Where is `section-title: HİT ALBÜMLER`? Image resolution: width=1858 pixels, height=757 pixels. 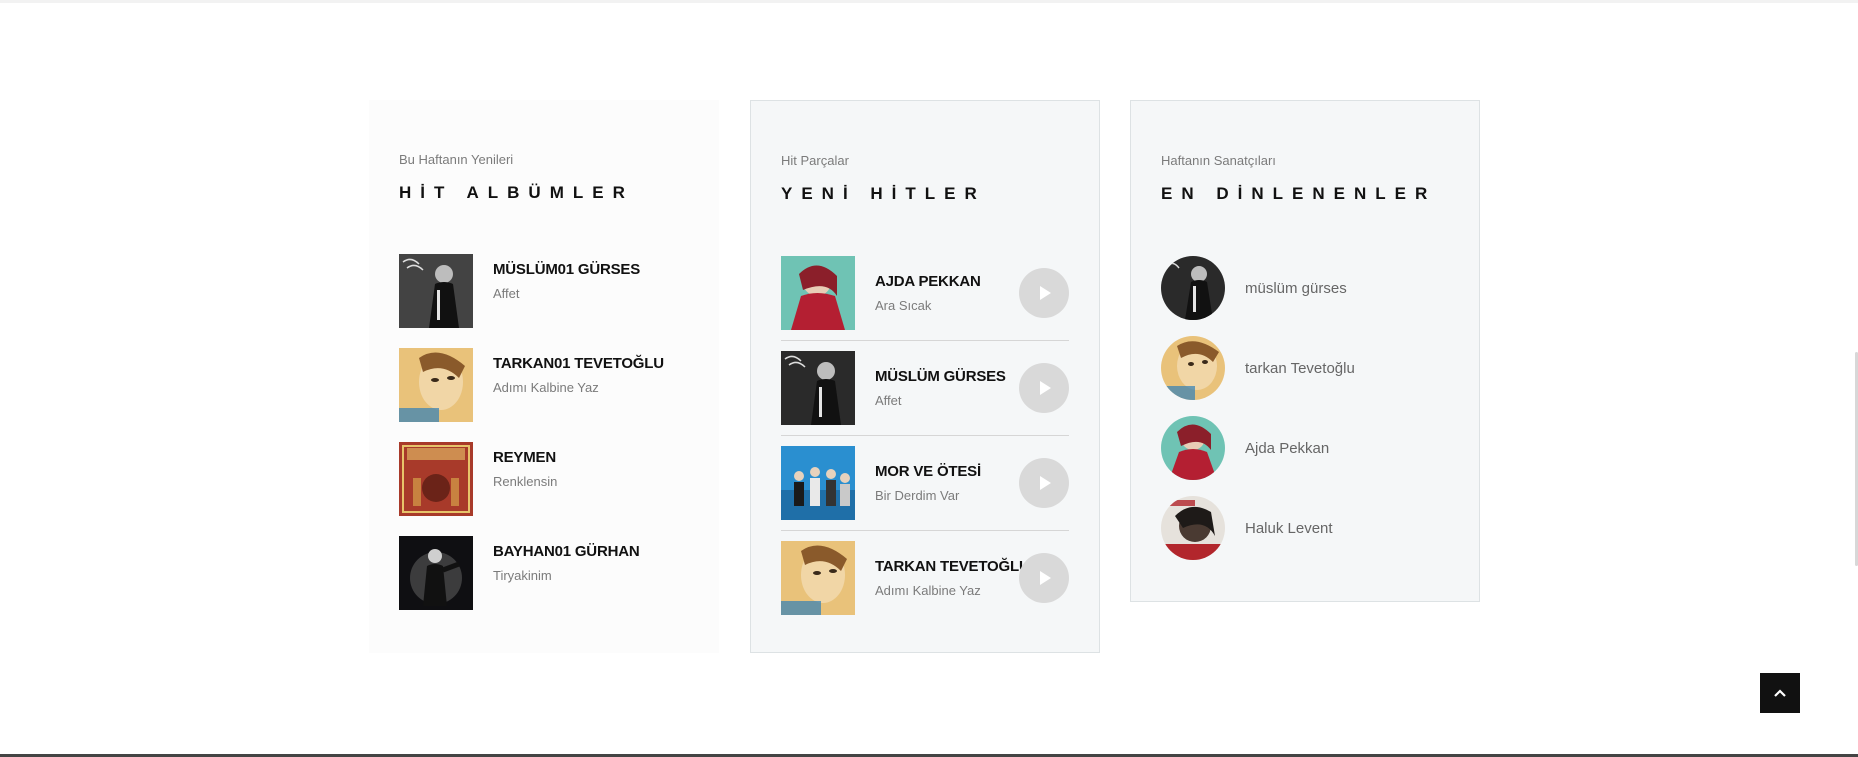 section-title: HİT ALBÜMLER is located at coordinates (516, 192).